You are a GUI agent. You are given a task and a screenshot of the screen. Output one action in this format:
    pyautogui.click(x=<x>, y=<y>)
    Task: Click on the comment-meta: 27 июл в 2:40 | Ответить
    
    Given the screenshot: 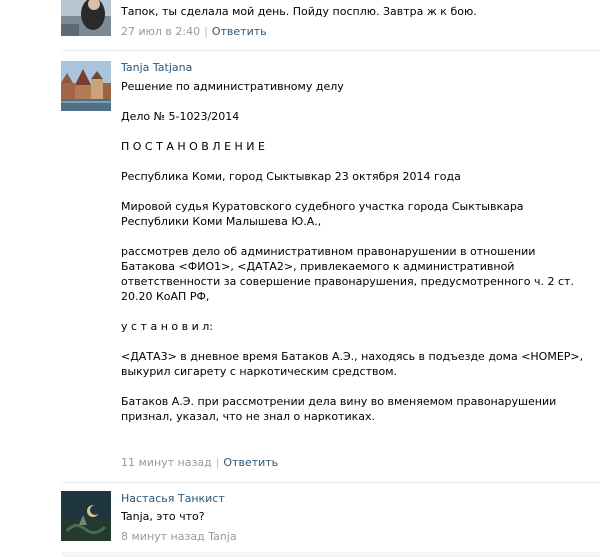 What is the action you would take?
    pyautogui.click(x=194, y=31)
    